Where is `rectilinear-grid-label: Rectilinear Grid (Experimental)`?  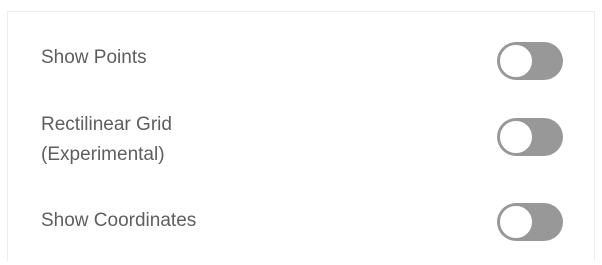 rectilinear-grid-label: Rectilinear Grid (Experimental) is located at coordinates (106, 139).